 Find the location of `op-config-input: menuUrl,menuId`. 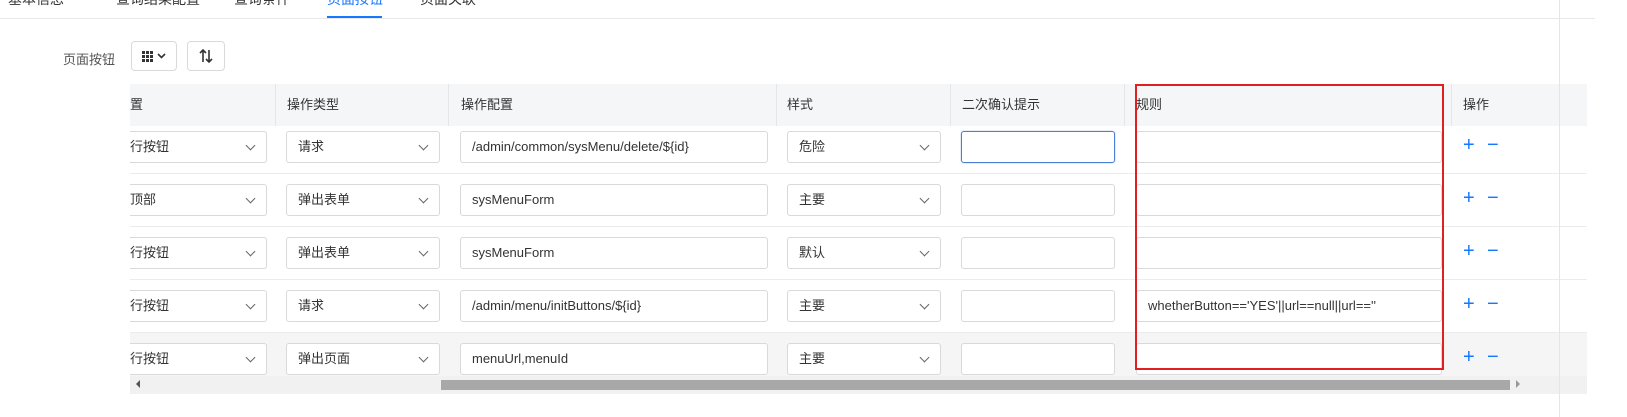

op-config-input: menuUrl,menuId is located at coordinates (614, 359).